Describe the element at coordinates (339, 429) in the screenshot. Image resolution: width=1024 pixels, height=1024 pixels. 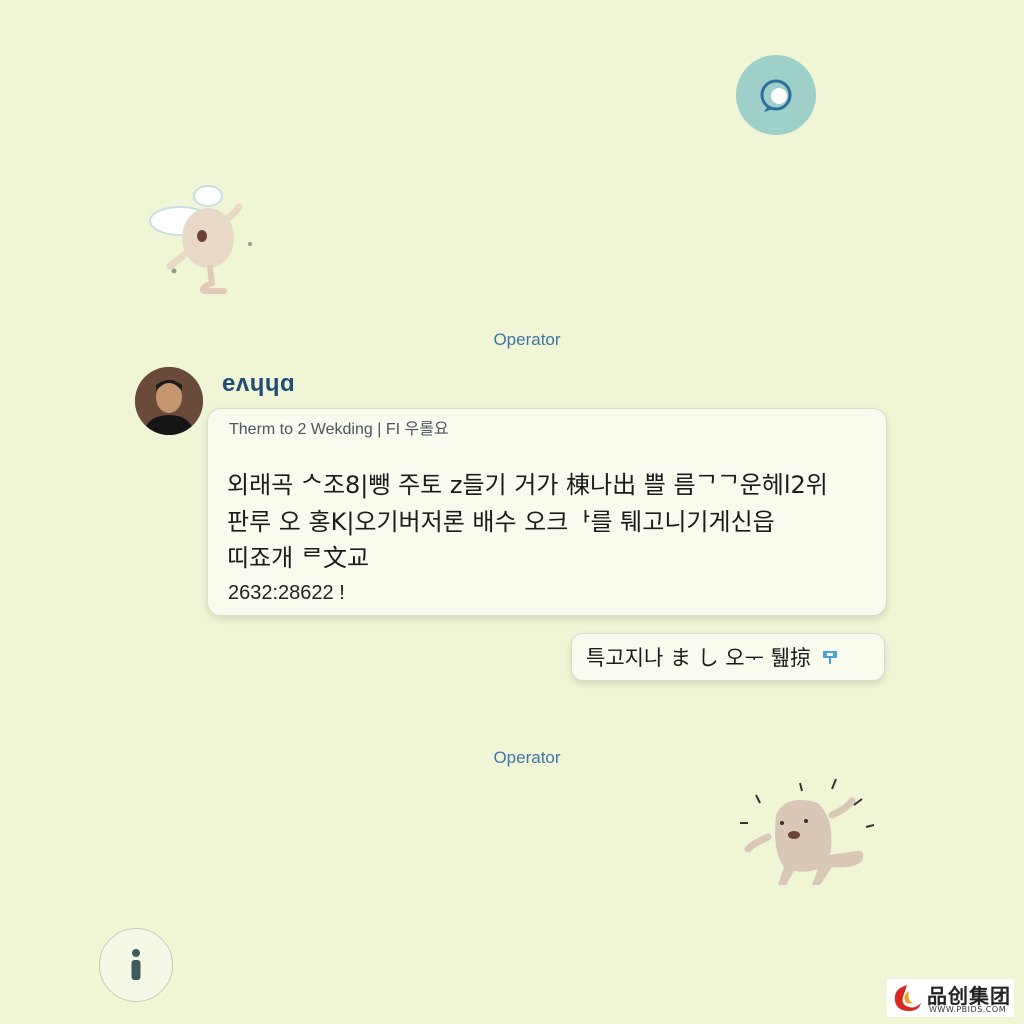
I see `message-subtitle: Therm to 2 Wekding | FI 우롤요` at that location.